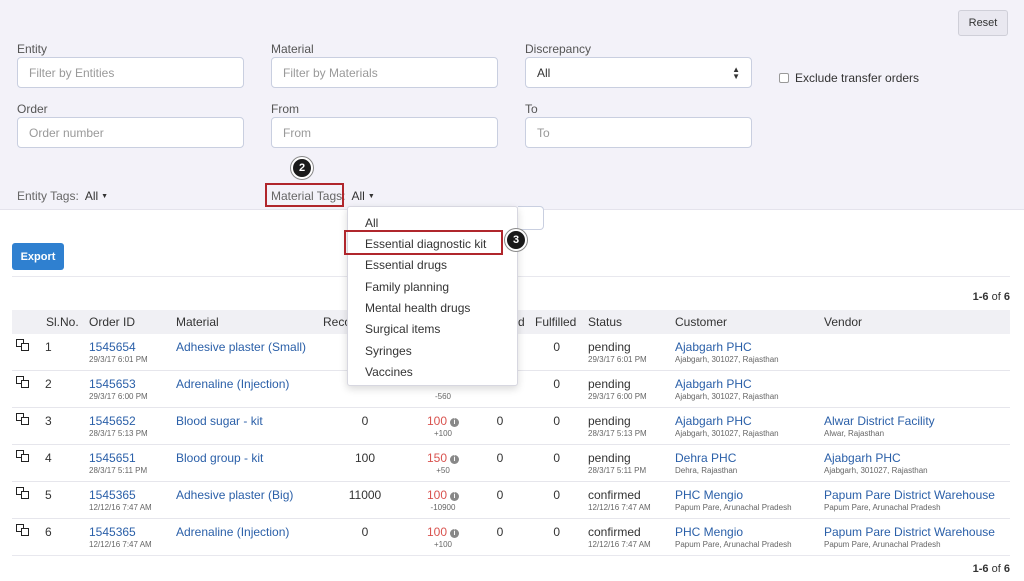 The width and height of the screenshot is (1024, 581). I want to click on order-id-link: 1545653, so click(112, 384).